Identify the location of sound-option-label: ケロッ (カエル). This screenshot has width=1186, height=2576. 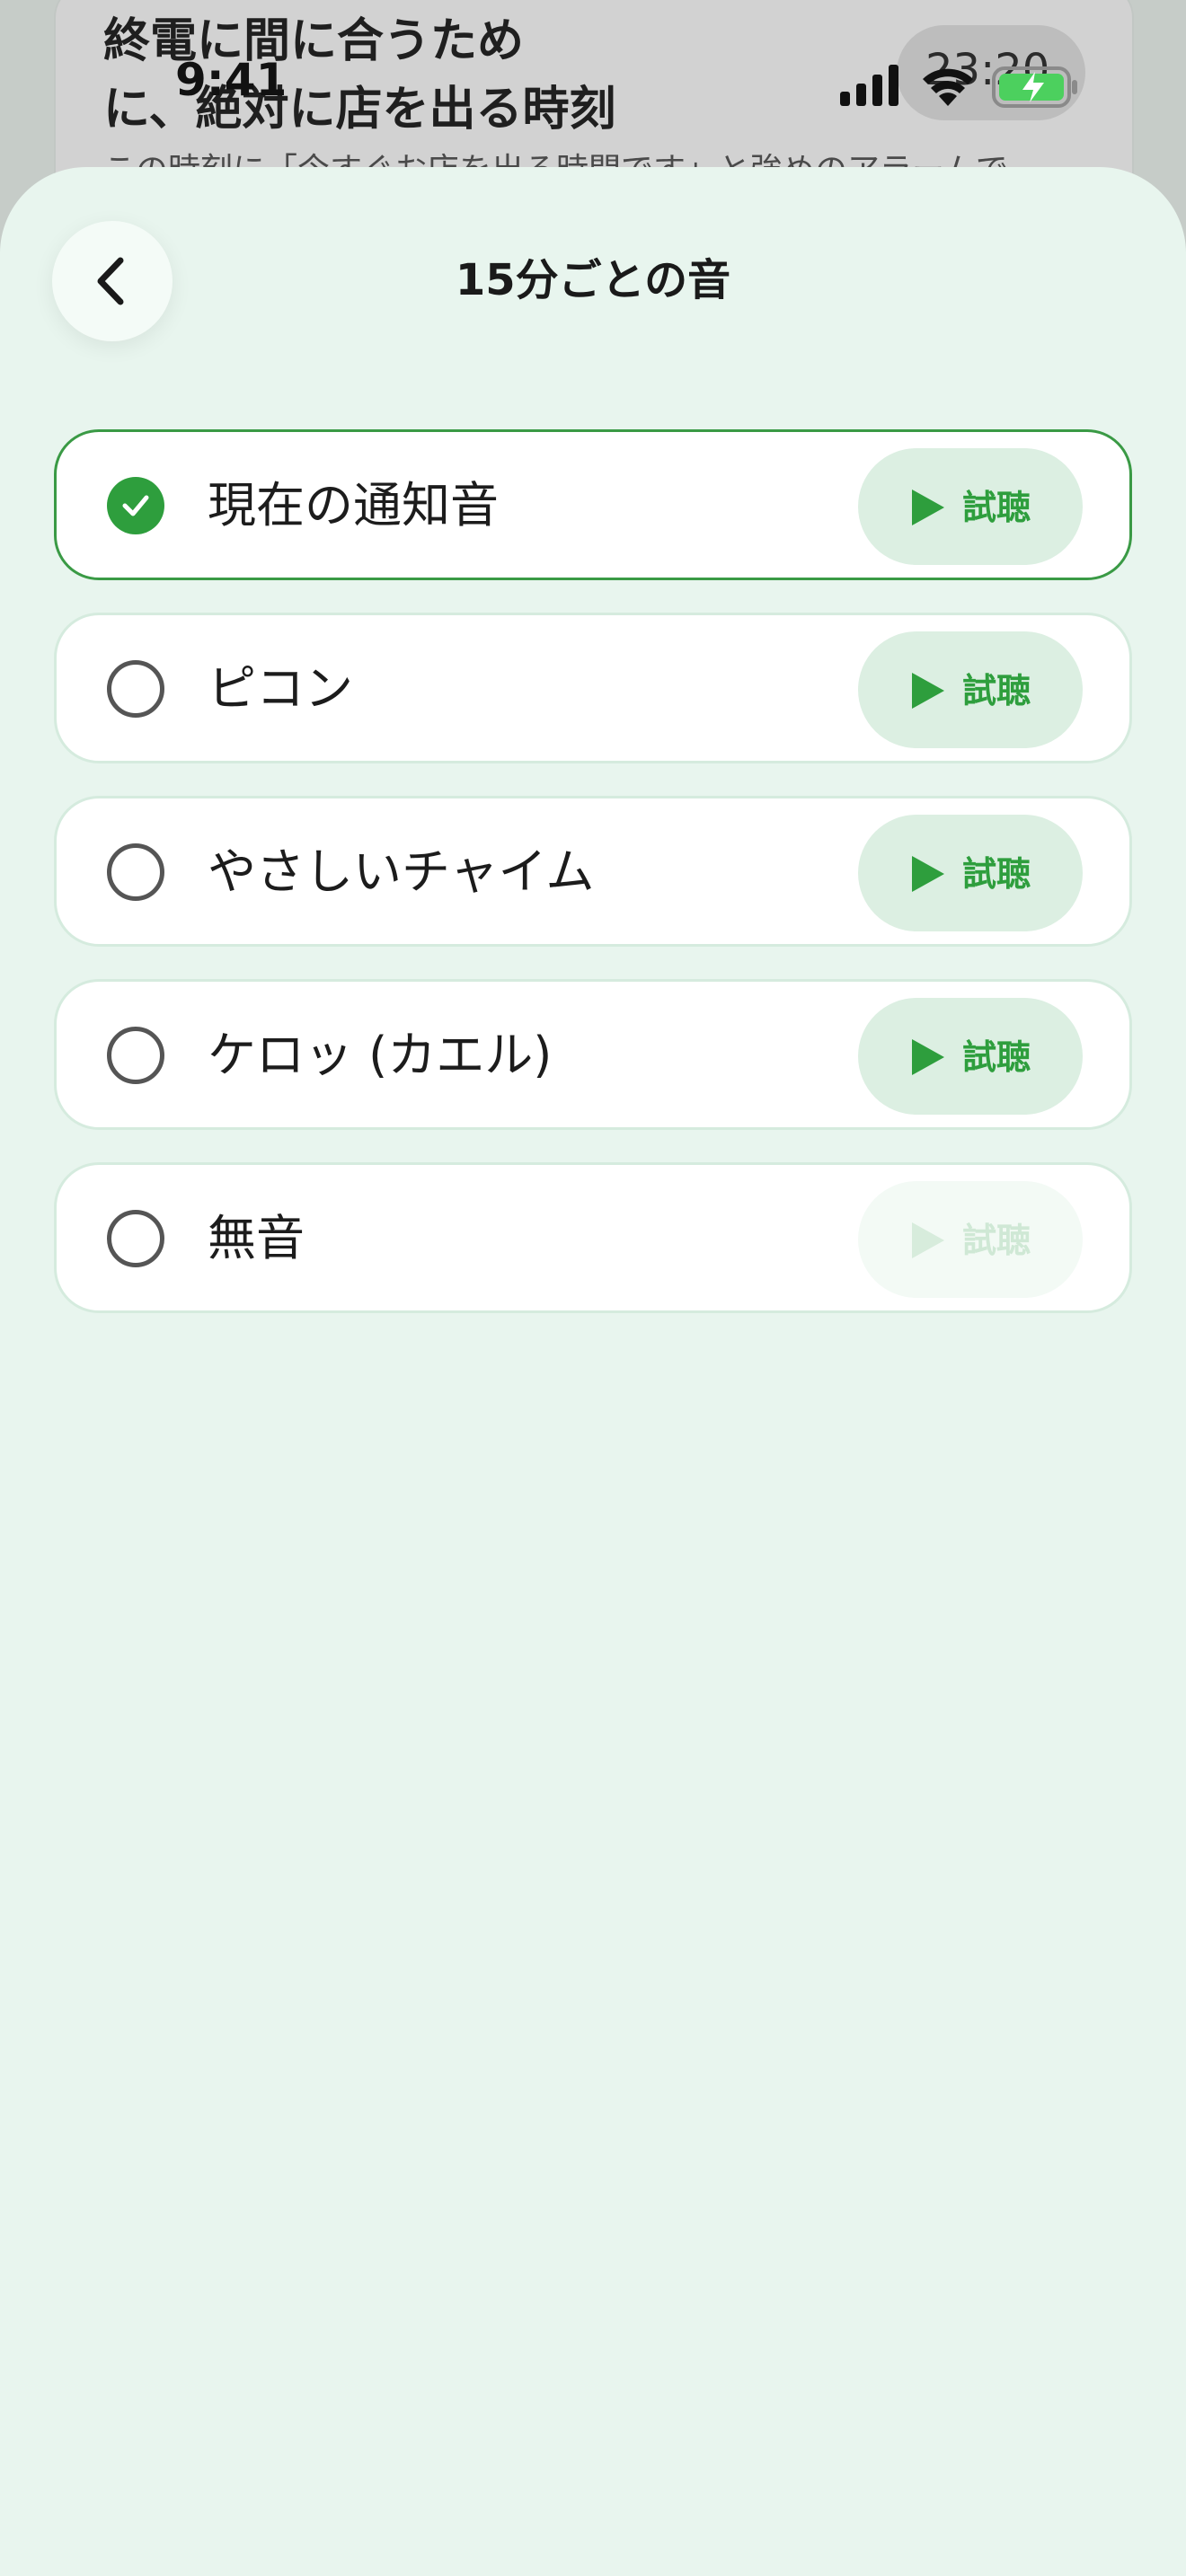
(380, 1055).